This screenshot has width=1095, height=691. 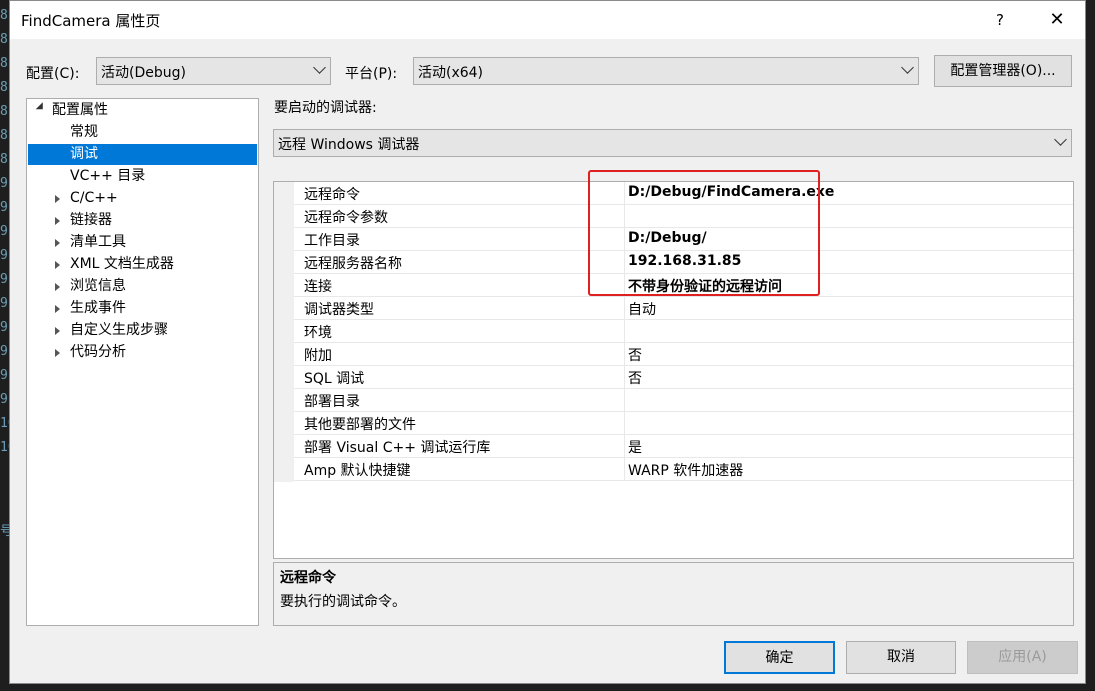 What do you see at coordinates (683, 423) in the screenshot?
I see `property-row: 其他要部署的文件` at bounding box center [683, 423].